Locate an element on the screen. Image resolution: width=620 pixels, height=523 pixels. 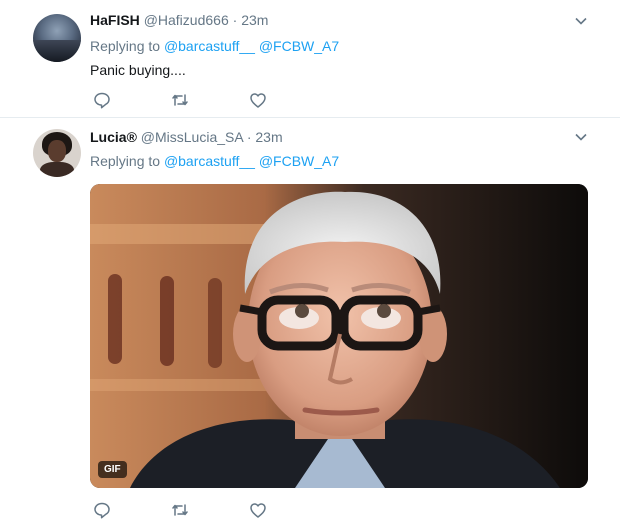
user-handle: @Hafizud666 is located at coordinates (186, 20).